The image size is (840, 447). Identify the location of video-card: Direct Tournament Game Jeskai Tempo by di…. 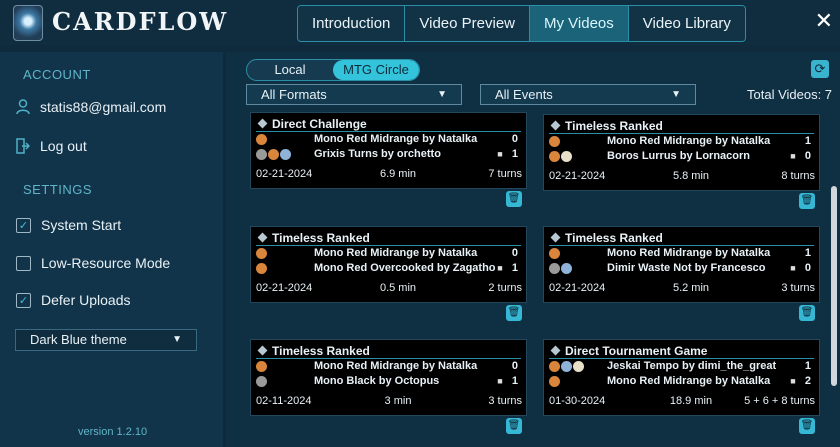
(681, 377).